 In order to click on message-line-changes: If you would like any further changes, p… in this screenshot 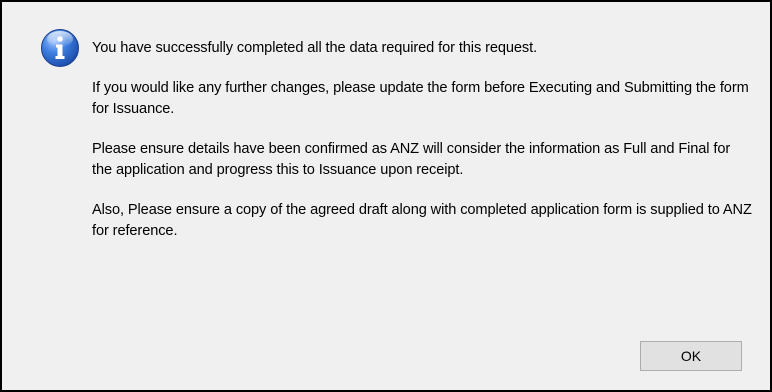, I will do `click(420, 98)`.